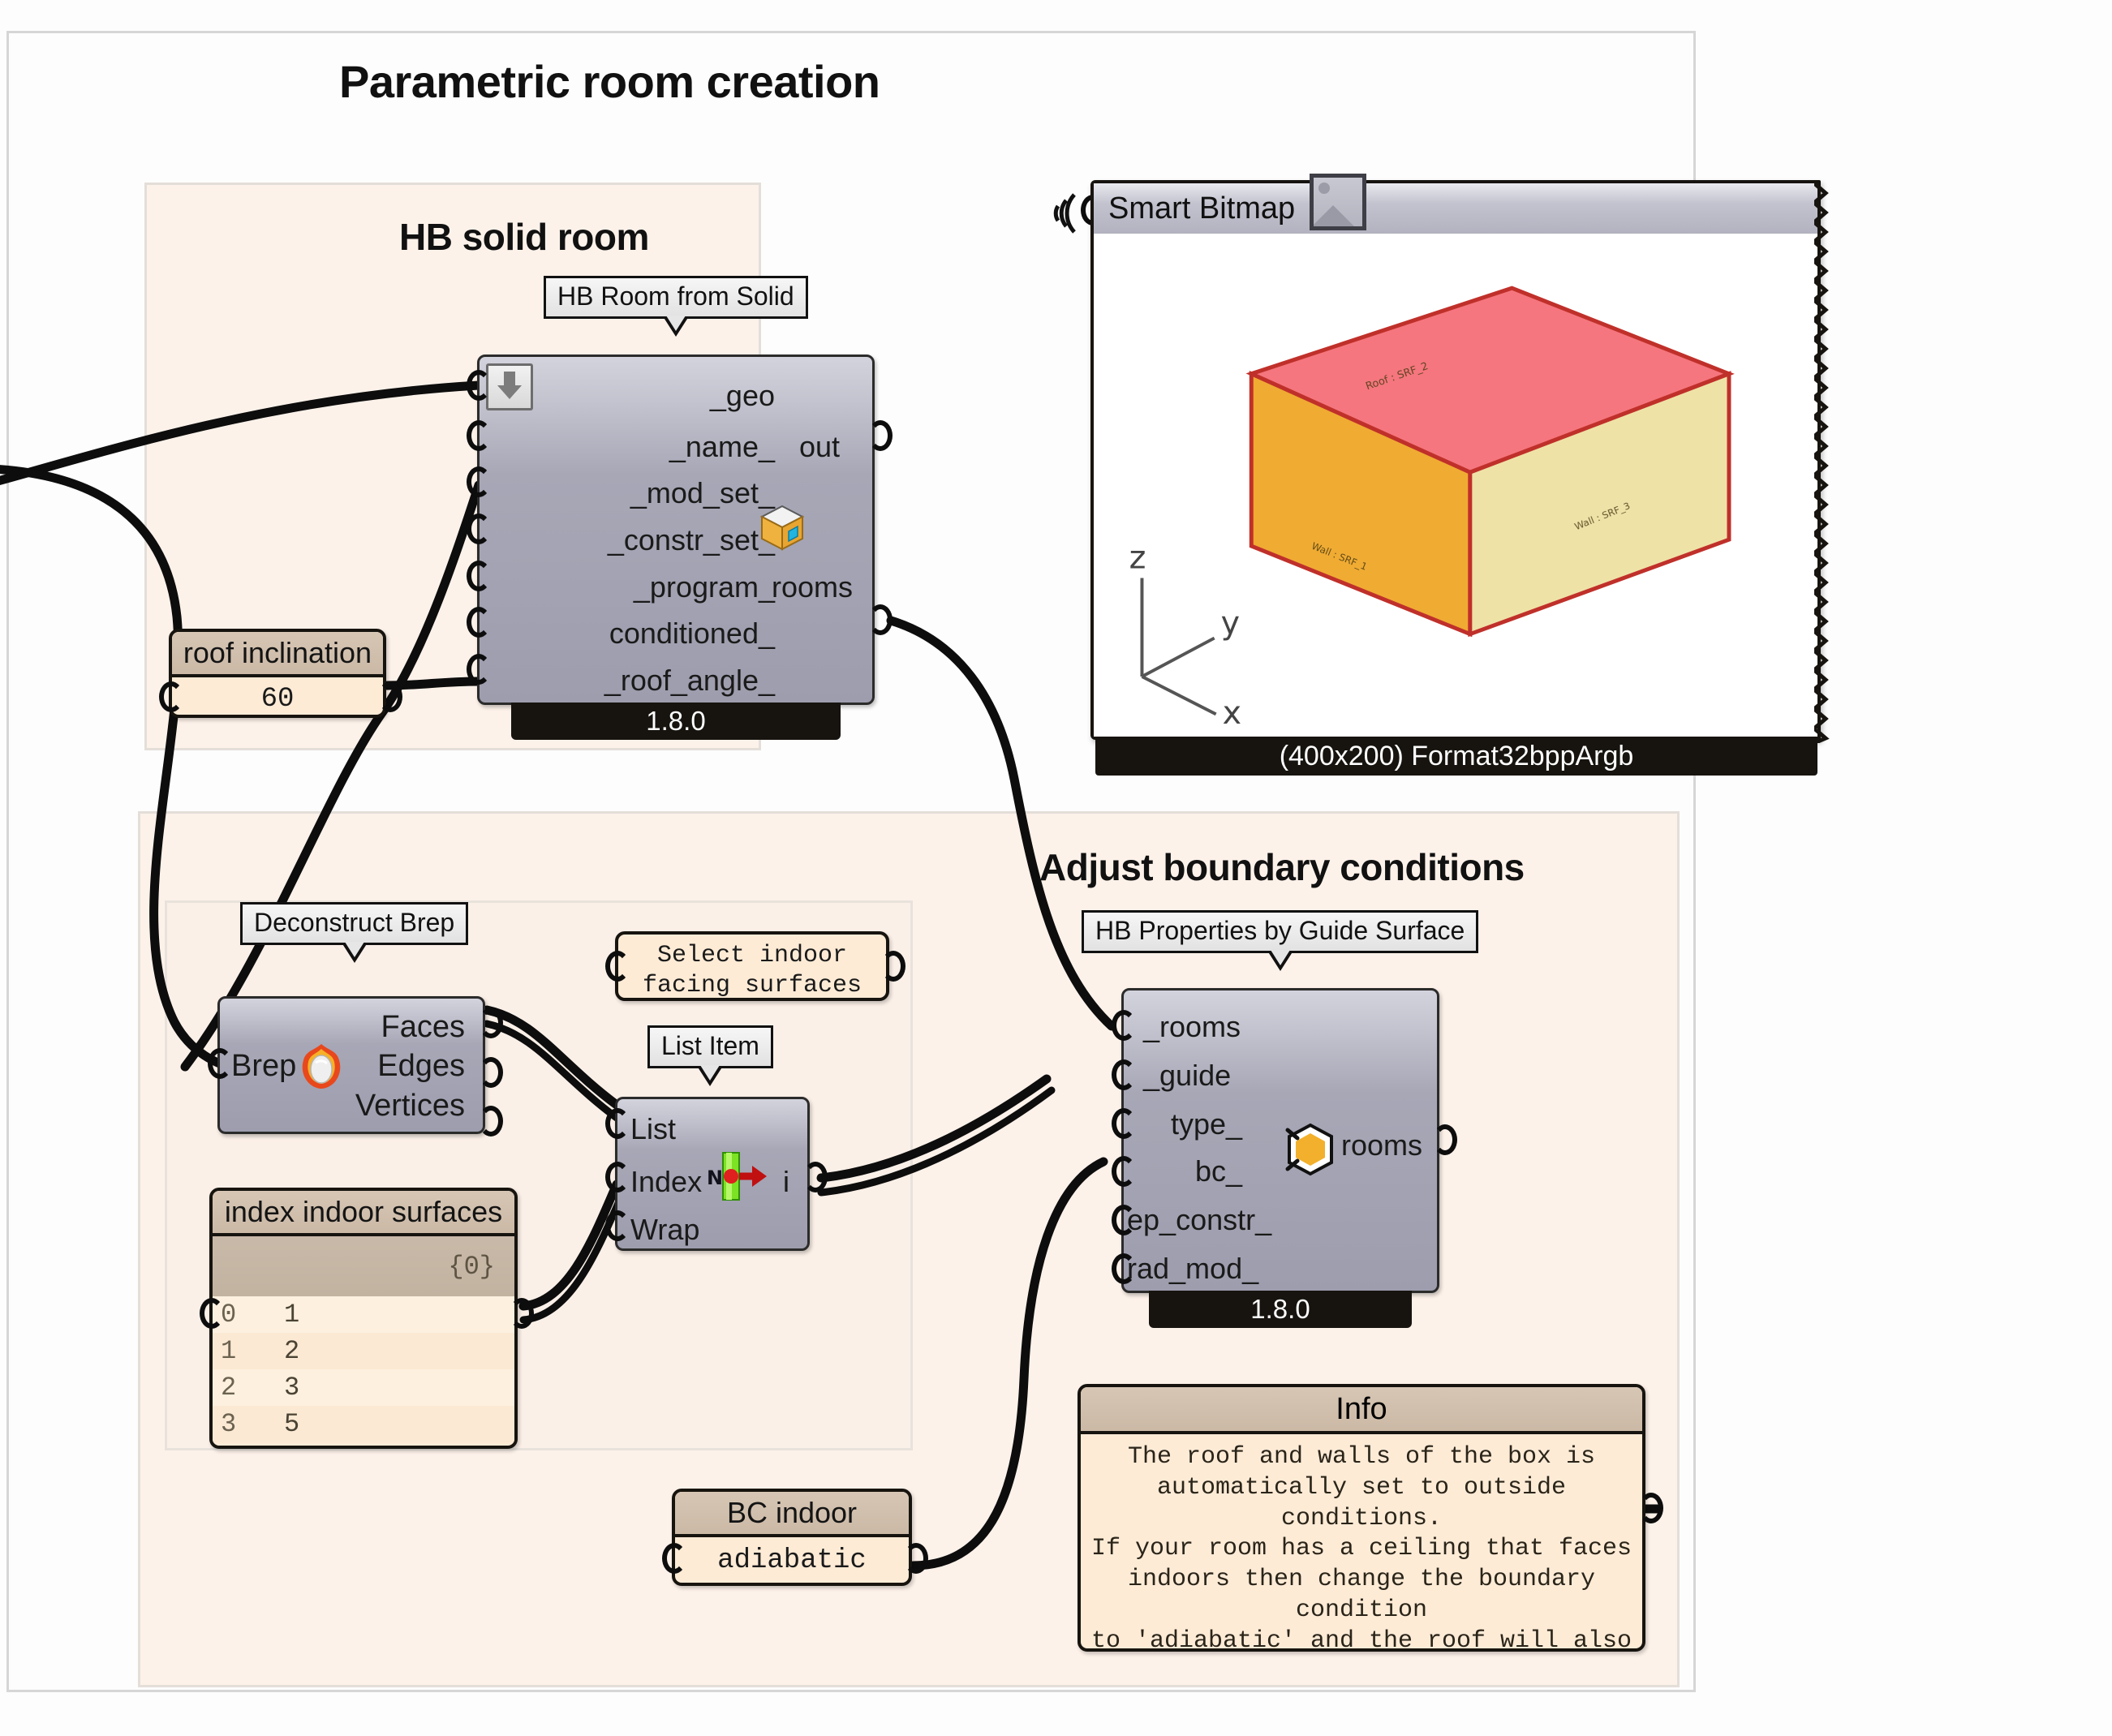 The height and width of the screenshot is (1736, 2112). Describe the element at coordinates (752, 955) in the screenshot. I see `note-line-1: Select indoor` at that location.